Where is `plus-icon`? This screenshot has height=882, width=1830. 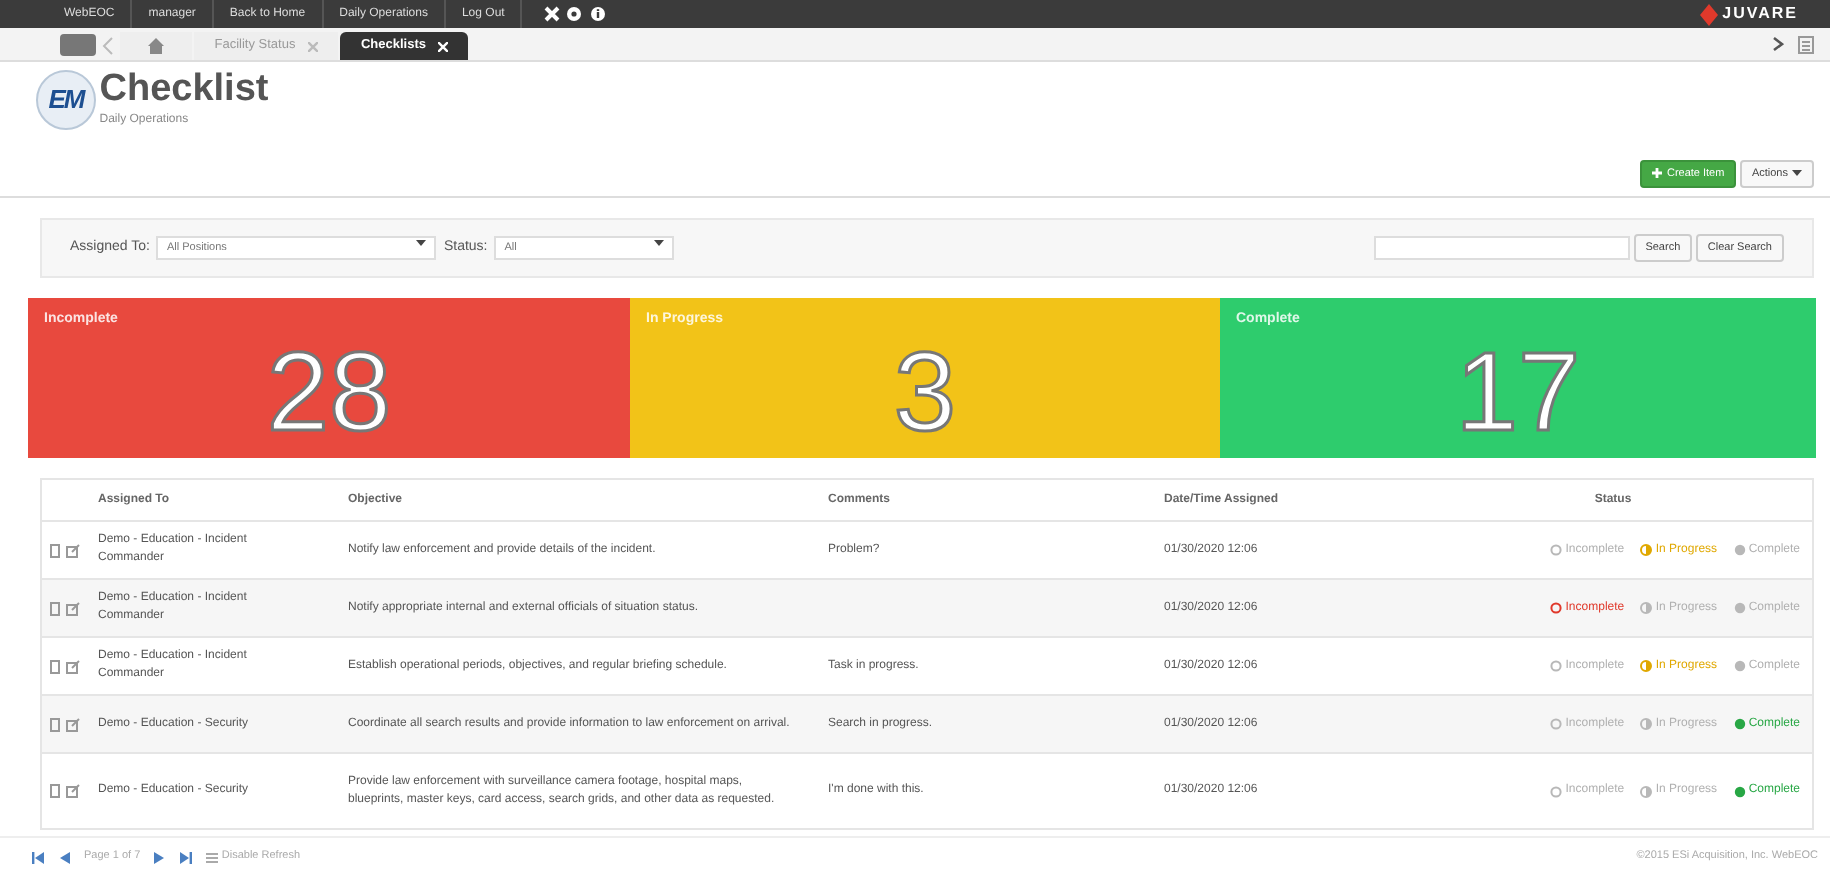 plus-icon is located at coordinates (1657, 173).